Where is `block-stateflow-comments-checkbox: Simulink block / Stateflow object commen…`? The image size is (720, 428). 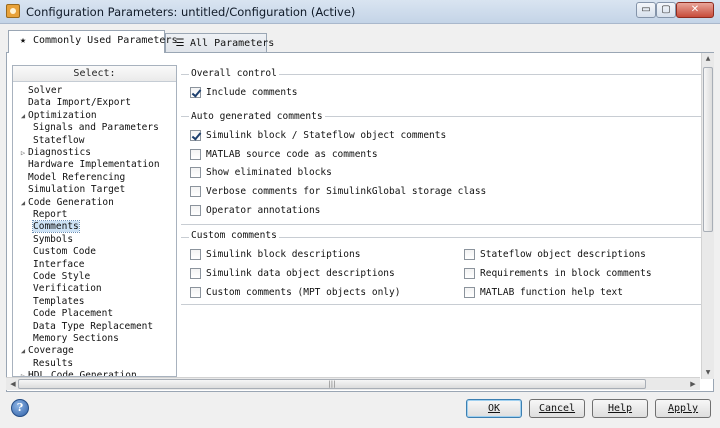
block-stateflow-comments-checkbox: Simulink block / Stateflow object commen… is located at coordinates (318, 136).